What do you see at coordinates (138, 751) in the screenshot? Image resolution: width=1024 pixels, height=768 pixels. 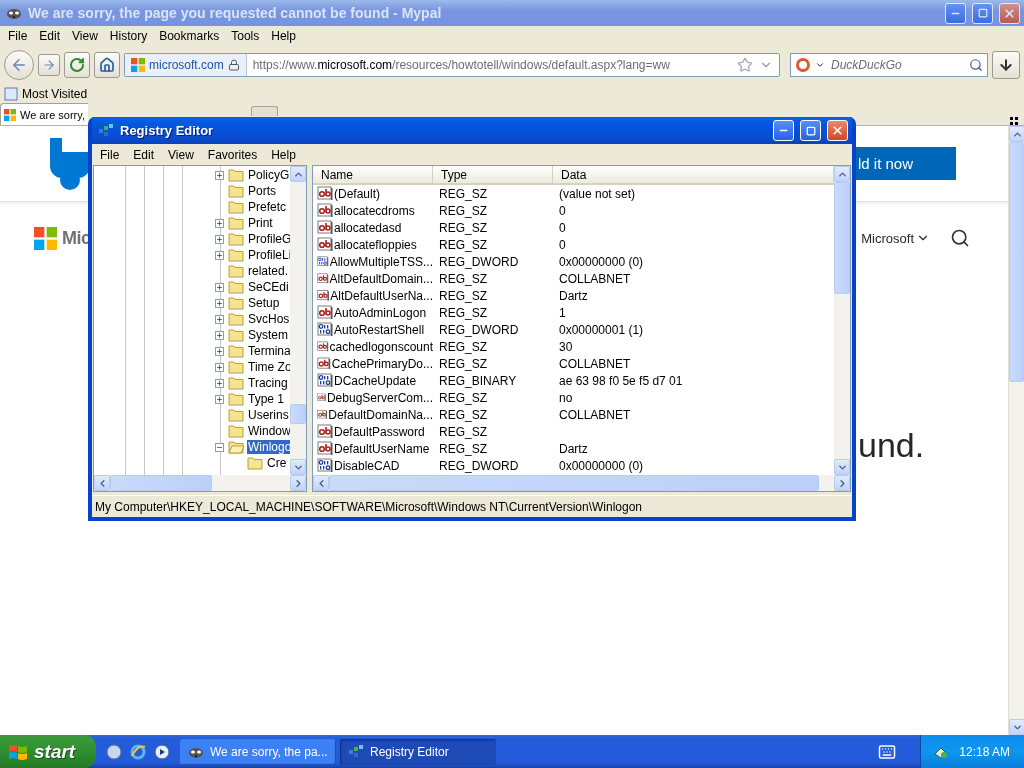 I see `browser-icon` at bounding box center [138, 751].